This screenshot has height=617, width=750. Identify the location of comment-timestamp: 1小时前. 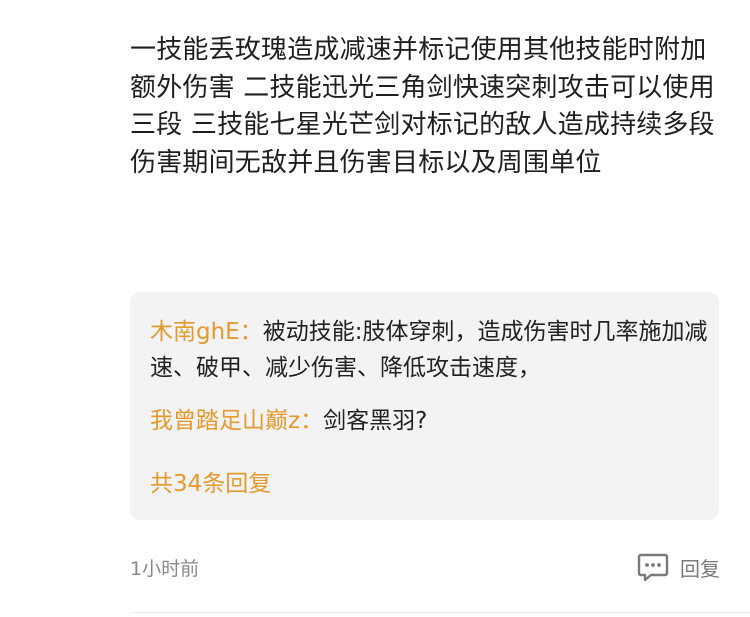
(165, 569).